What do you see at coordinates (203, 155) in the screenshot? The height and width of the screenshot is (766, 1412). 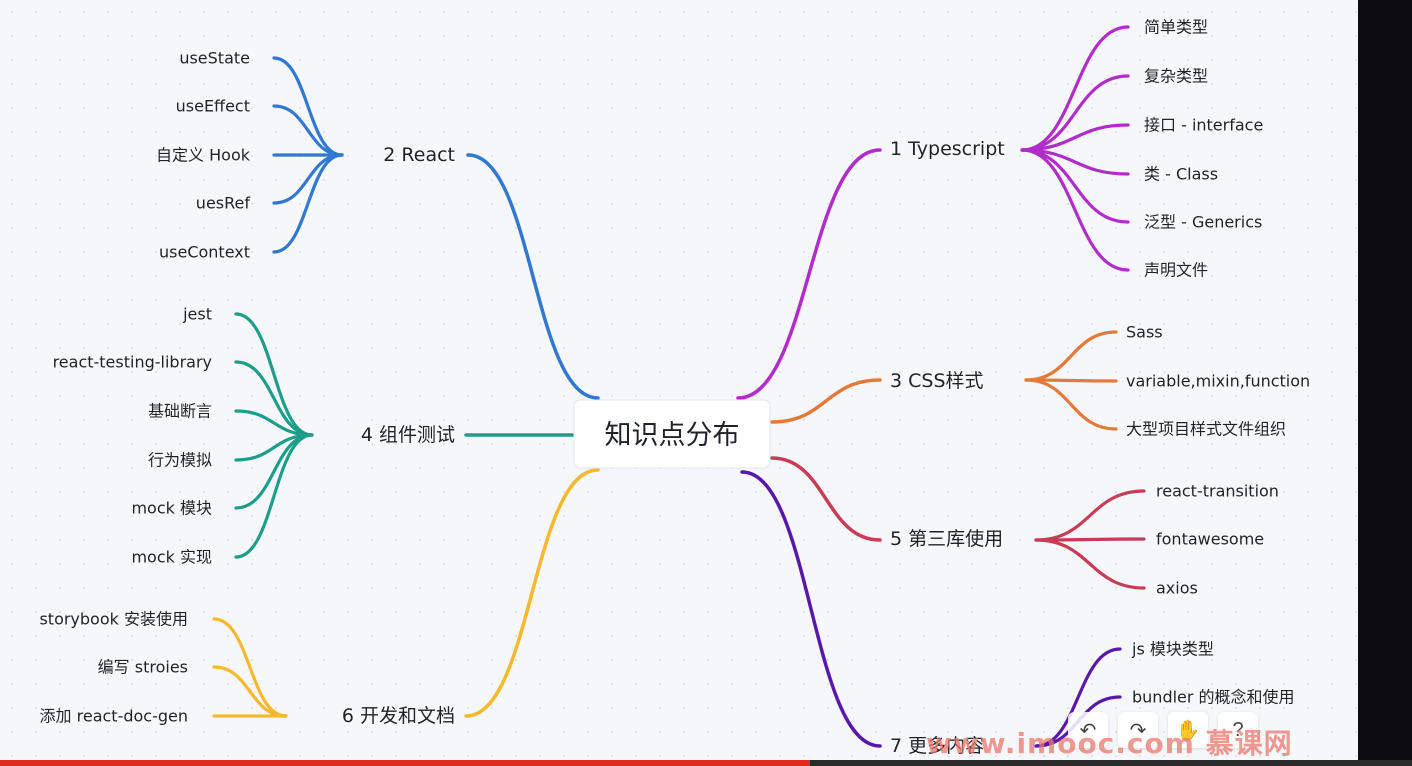 I see `leaf-node-label: 自定义 Hook` at bounding box center [203, 155].